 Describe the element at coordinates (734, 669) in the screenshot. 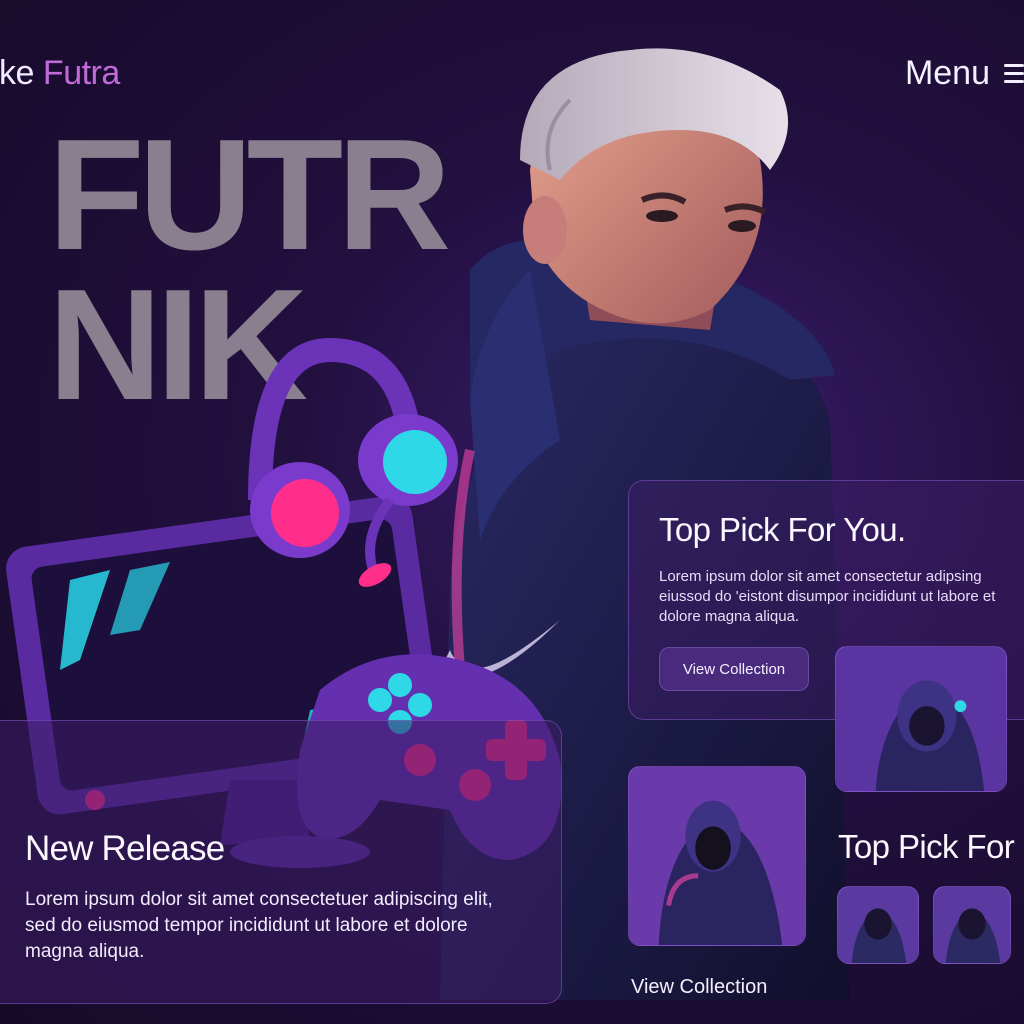

I see `view-collection-button: View Collection` at that location.